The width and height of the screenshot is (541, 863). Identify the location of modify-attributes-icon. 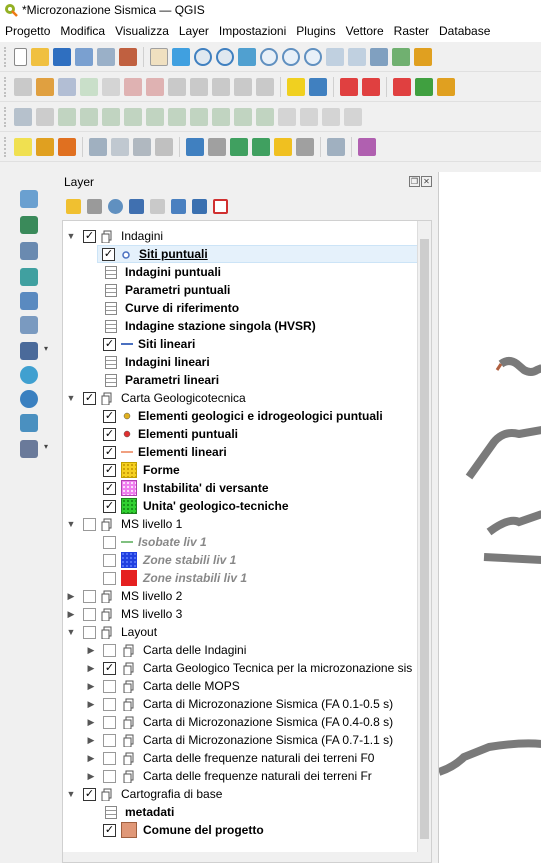
(133, 86).